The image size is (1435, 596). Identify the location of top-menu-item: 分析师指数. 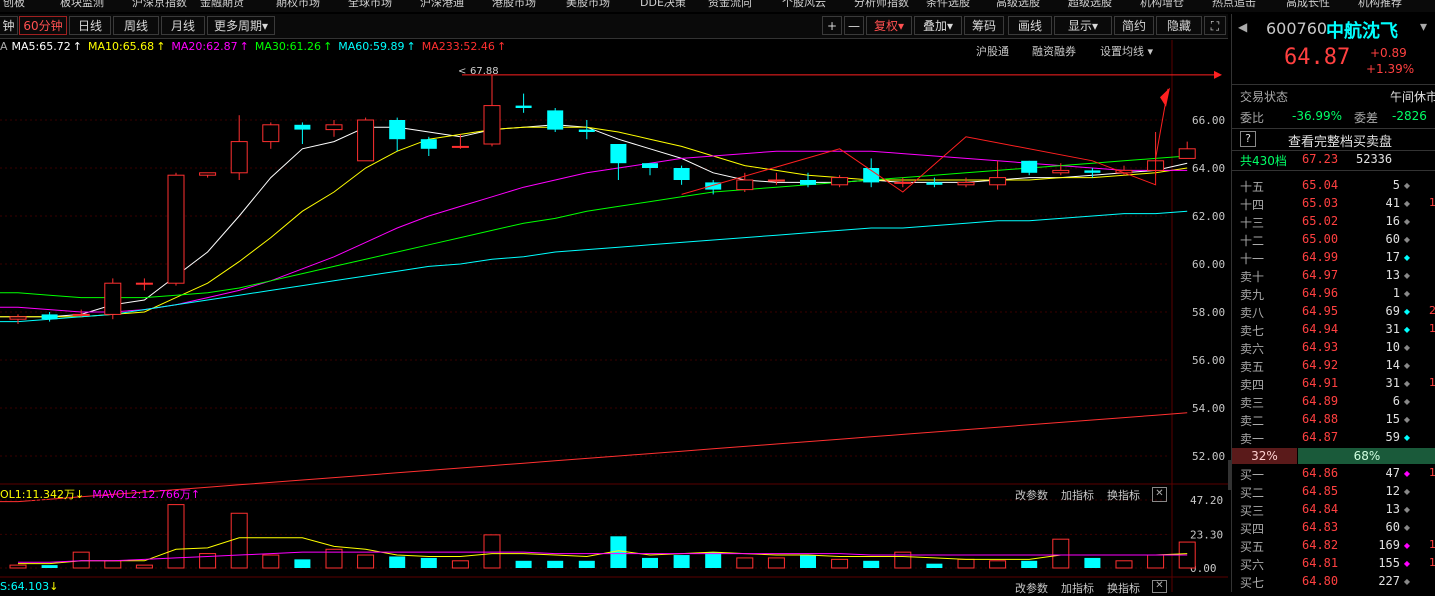
(881, 4).